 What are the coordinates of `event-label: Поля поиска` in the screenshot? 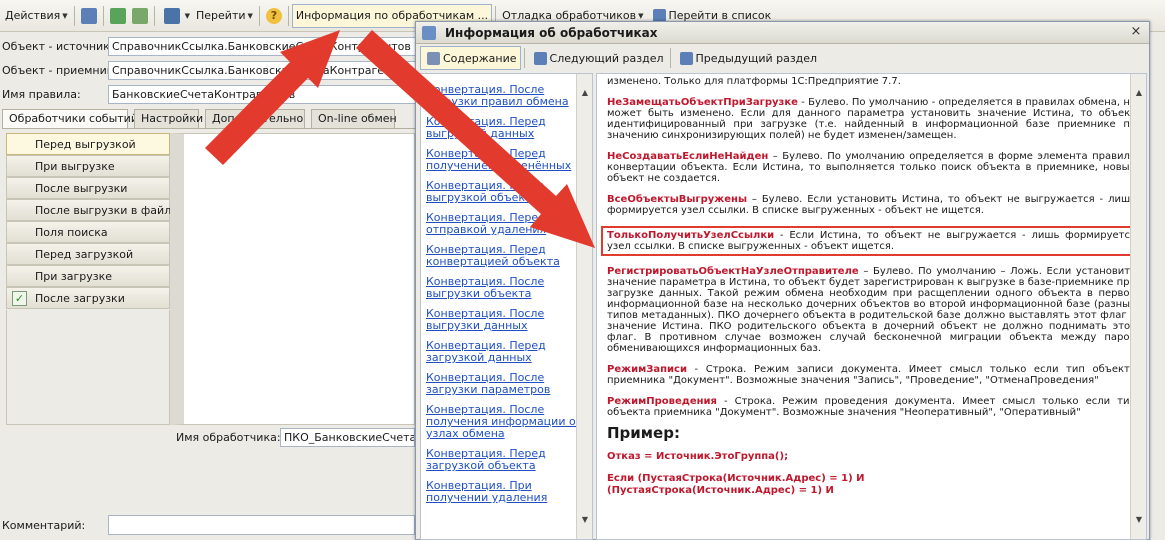 It's located at (71, 232).